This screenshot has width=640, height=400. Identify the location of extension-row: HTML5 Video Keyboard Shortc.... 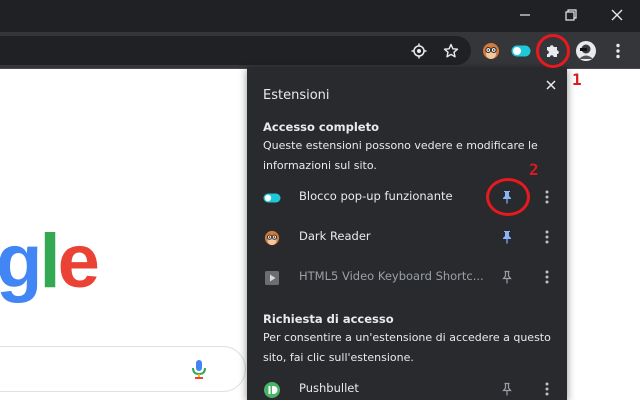
(407, 277).